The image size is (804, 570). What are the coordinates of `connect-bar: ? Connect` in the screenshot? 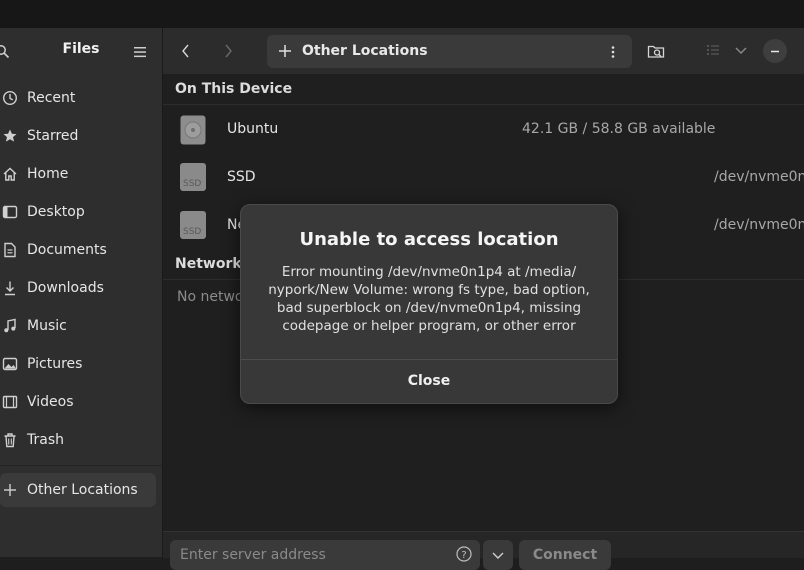 It's located at (483, 550).